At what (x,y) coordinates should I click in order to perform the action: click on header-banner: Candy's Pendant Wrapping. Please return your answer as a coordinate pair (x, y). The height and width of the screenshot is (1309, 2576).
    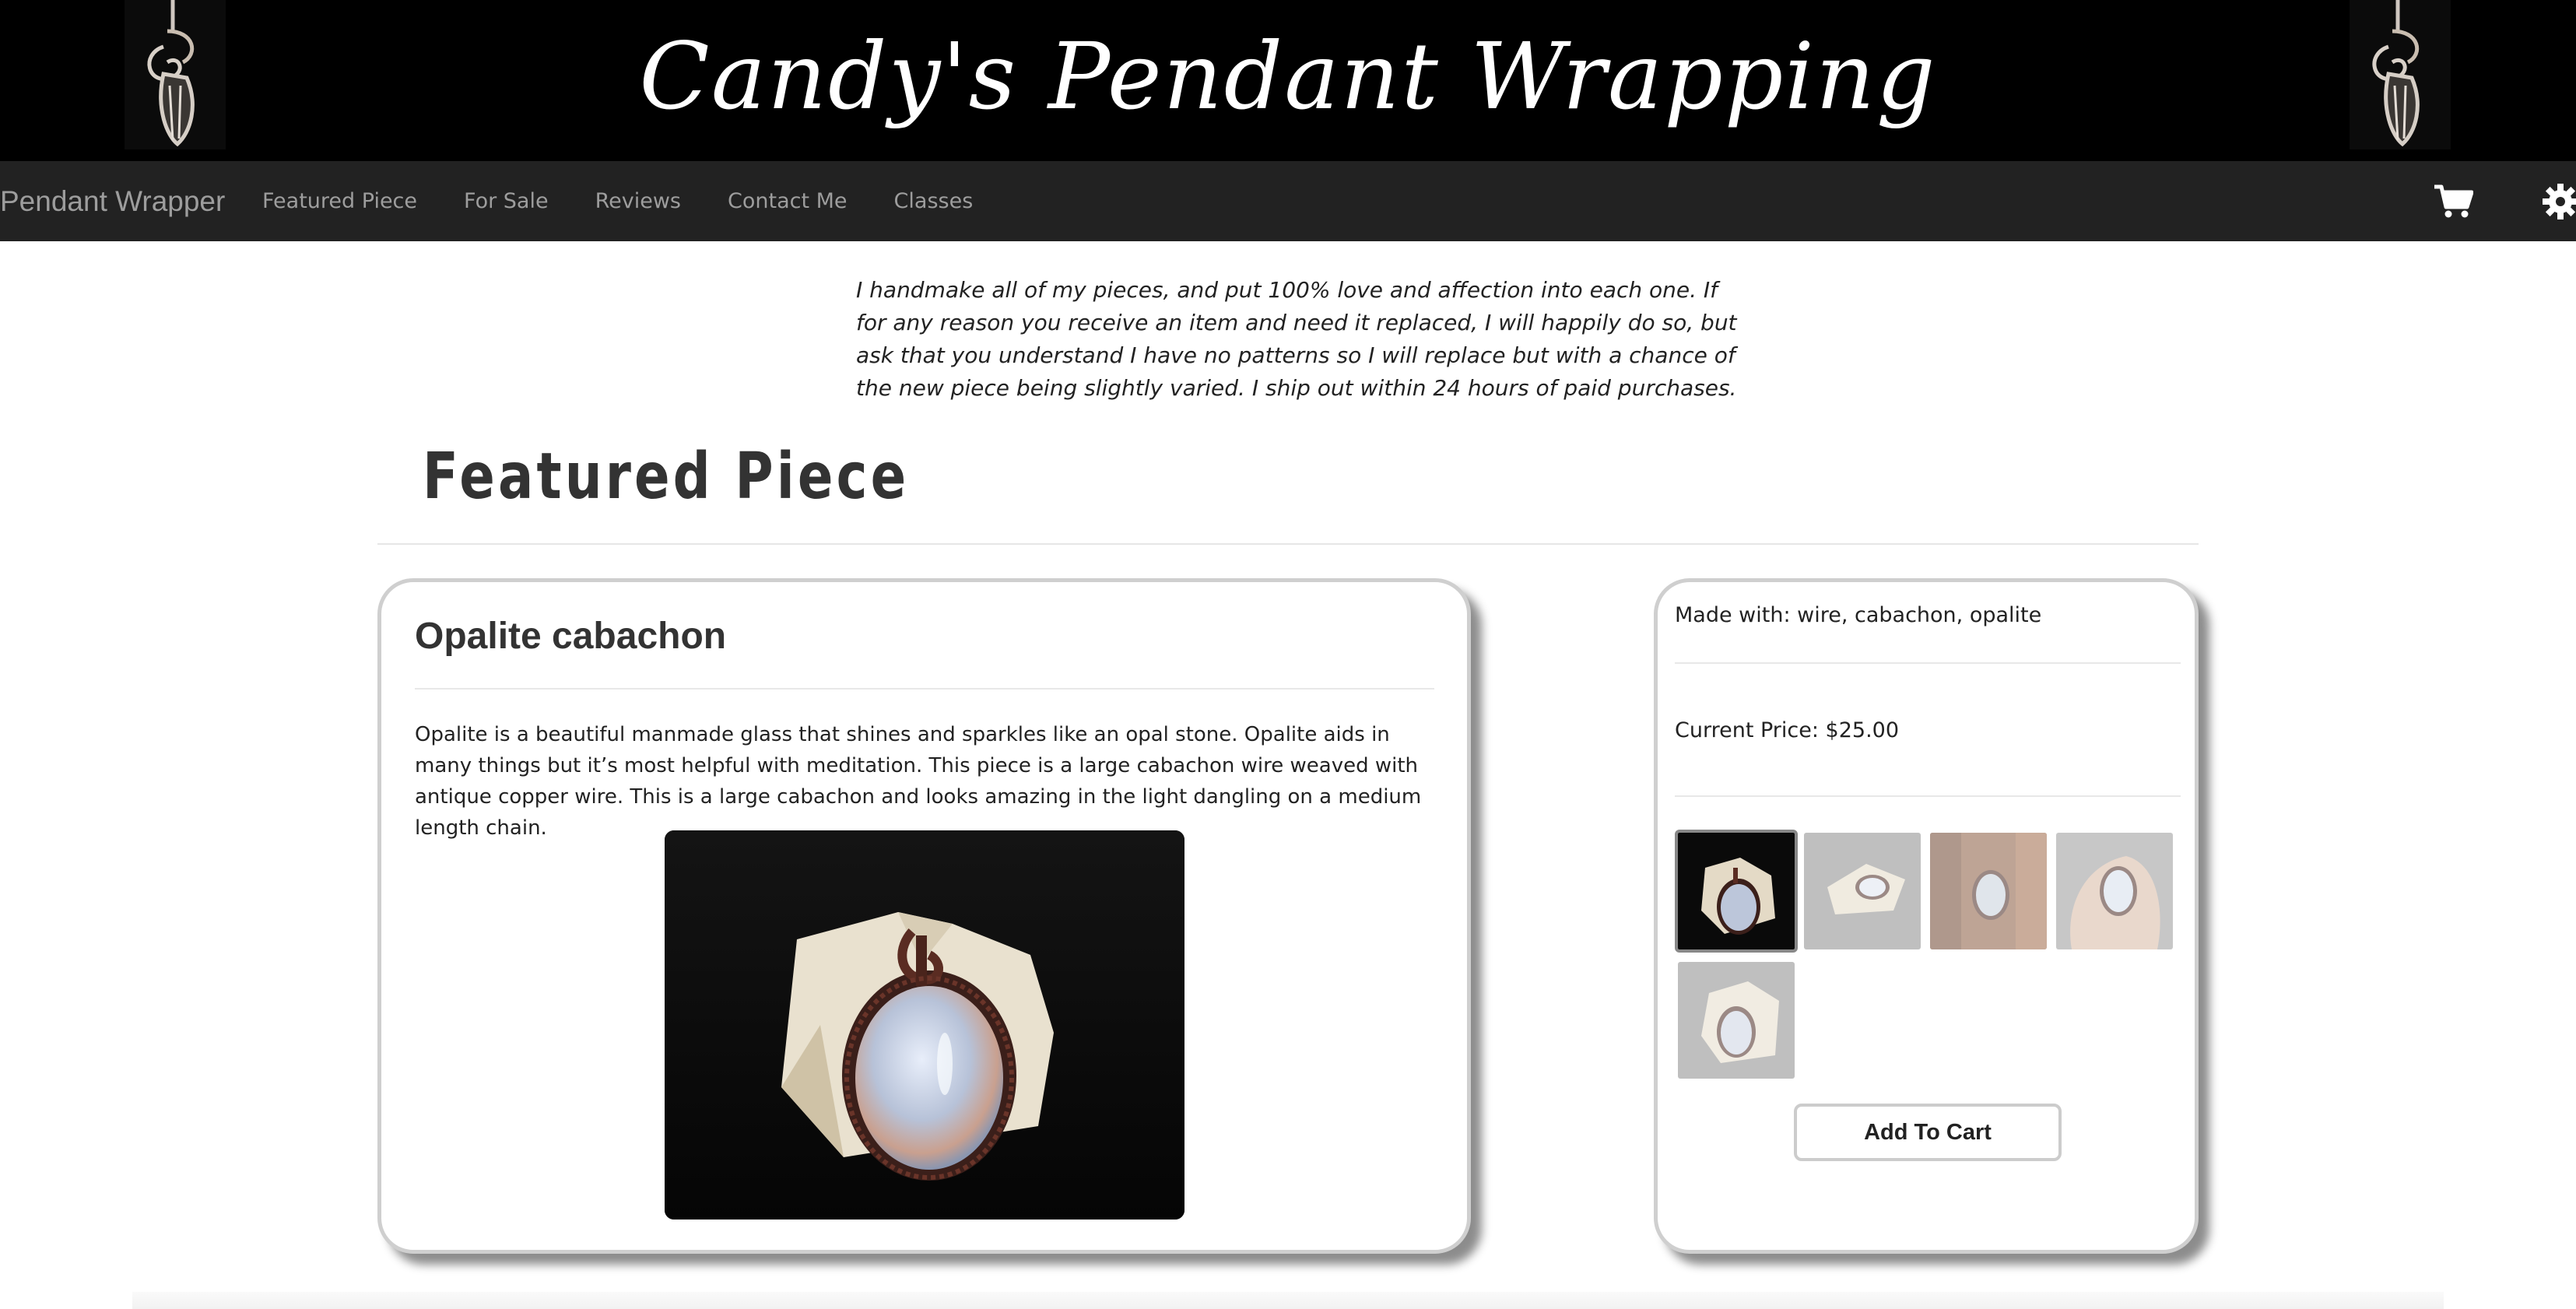
    Looking at the image, I should click on (1288, 80).